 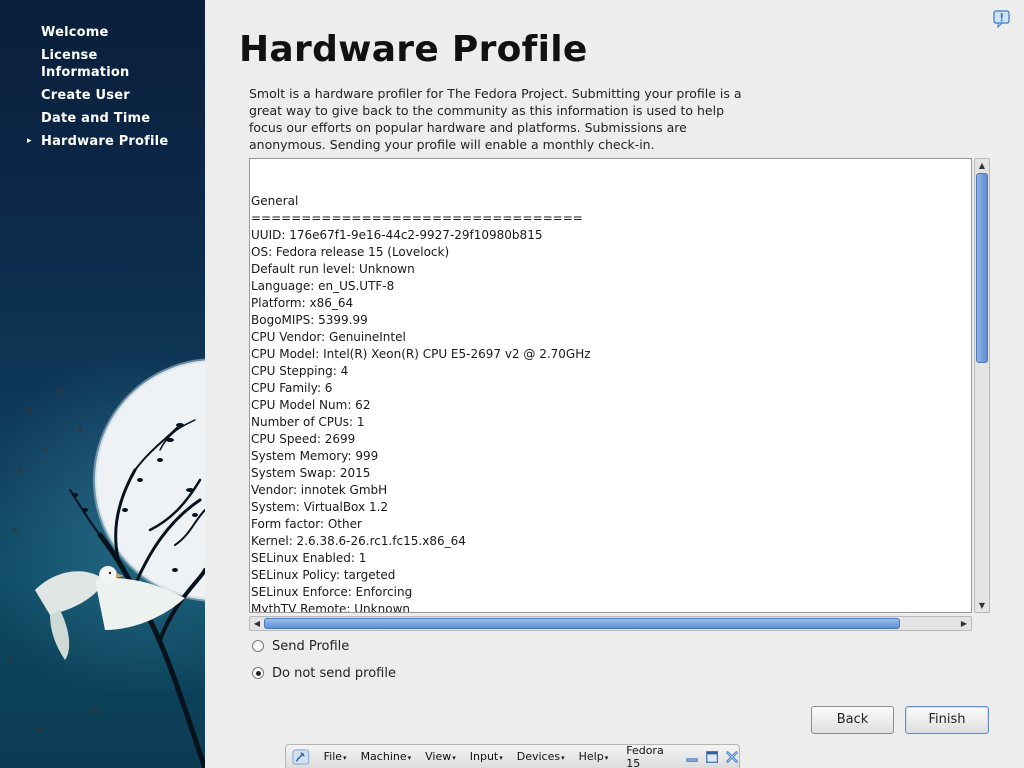 What do you see at coordinates (315, 456) in the screenshot?
I see `profile-line: System Memory: 999` at bounding box center [315, 456].